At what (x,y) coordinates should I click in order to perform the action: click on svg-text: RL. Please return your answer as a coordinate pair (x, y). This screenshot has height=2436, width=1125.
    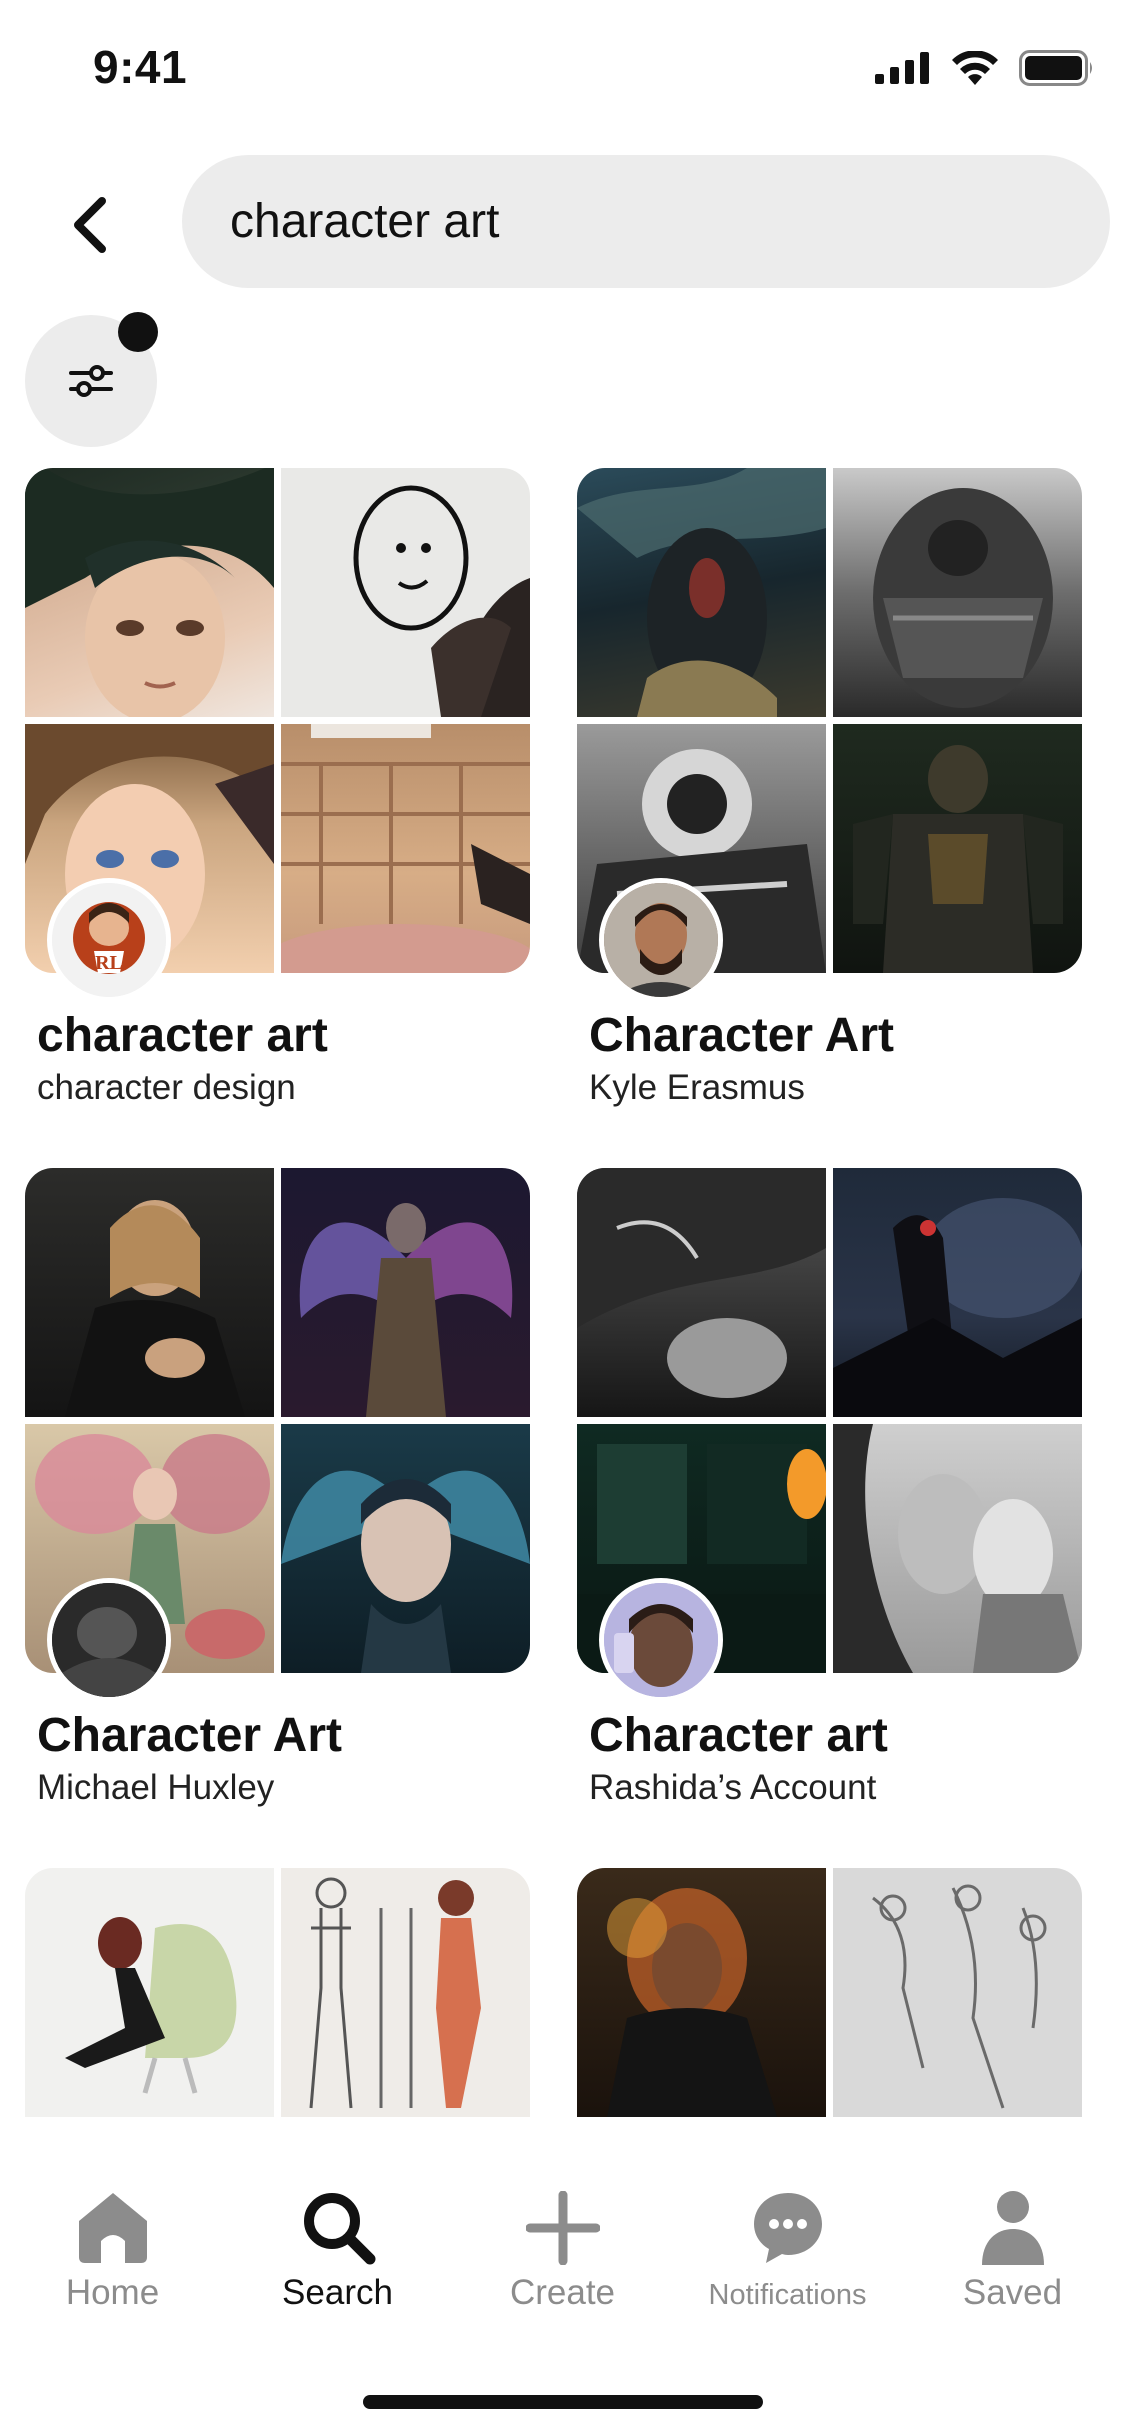
    Looking at the image, I should click on (109, 963).